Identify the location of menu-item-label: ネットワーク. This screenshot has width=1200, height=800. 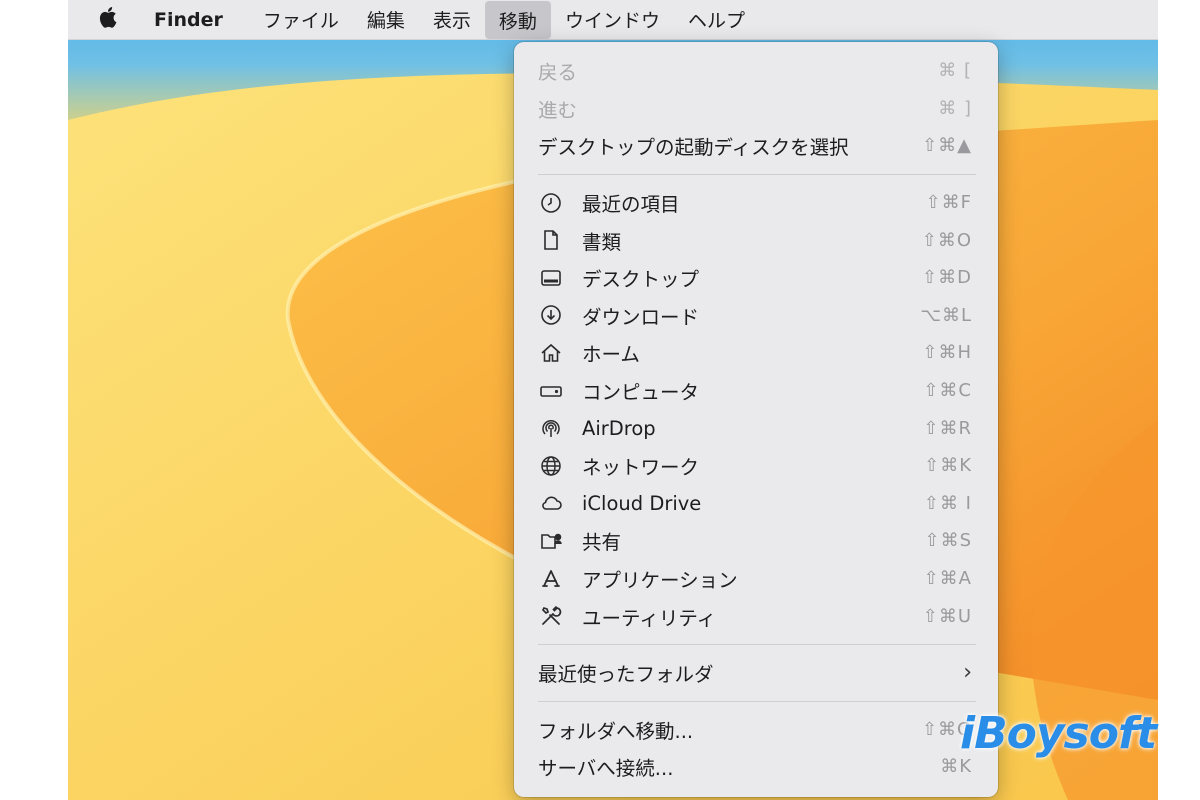
(641, 468).